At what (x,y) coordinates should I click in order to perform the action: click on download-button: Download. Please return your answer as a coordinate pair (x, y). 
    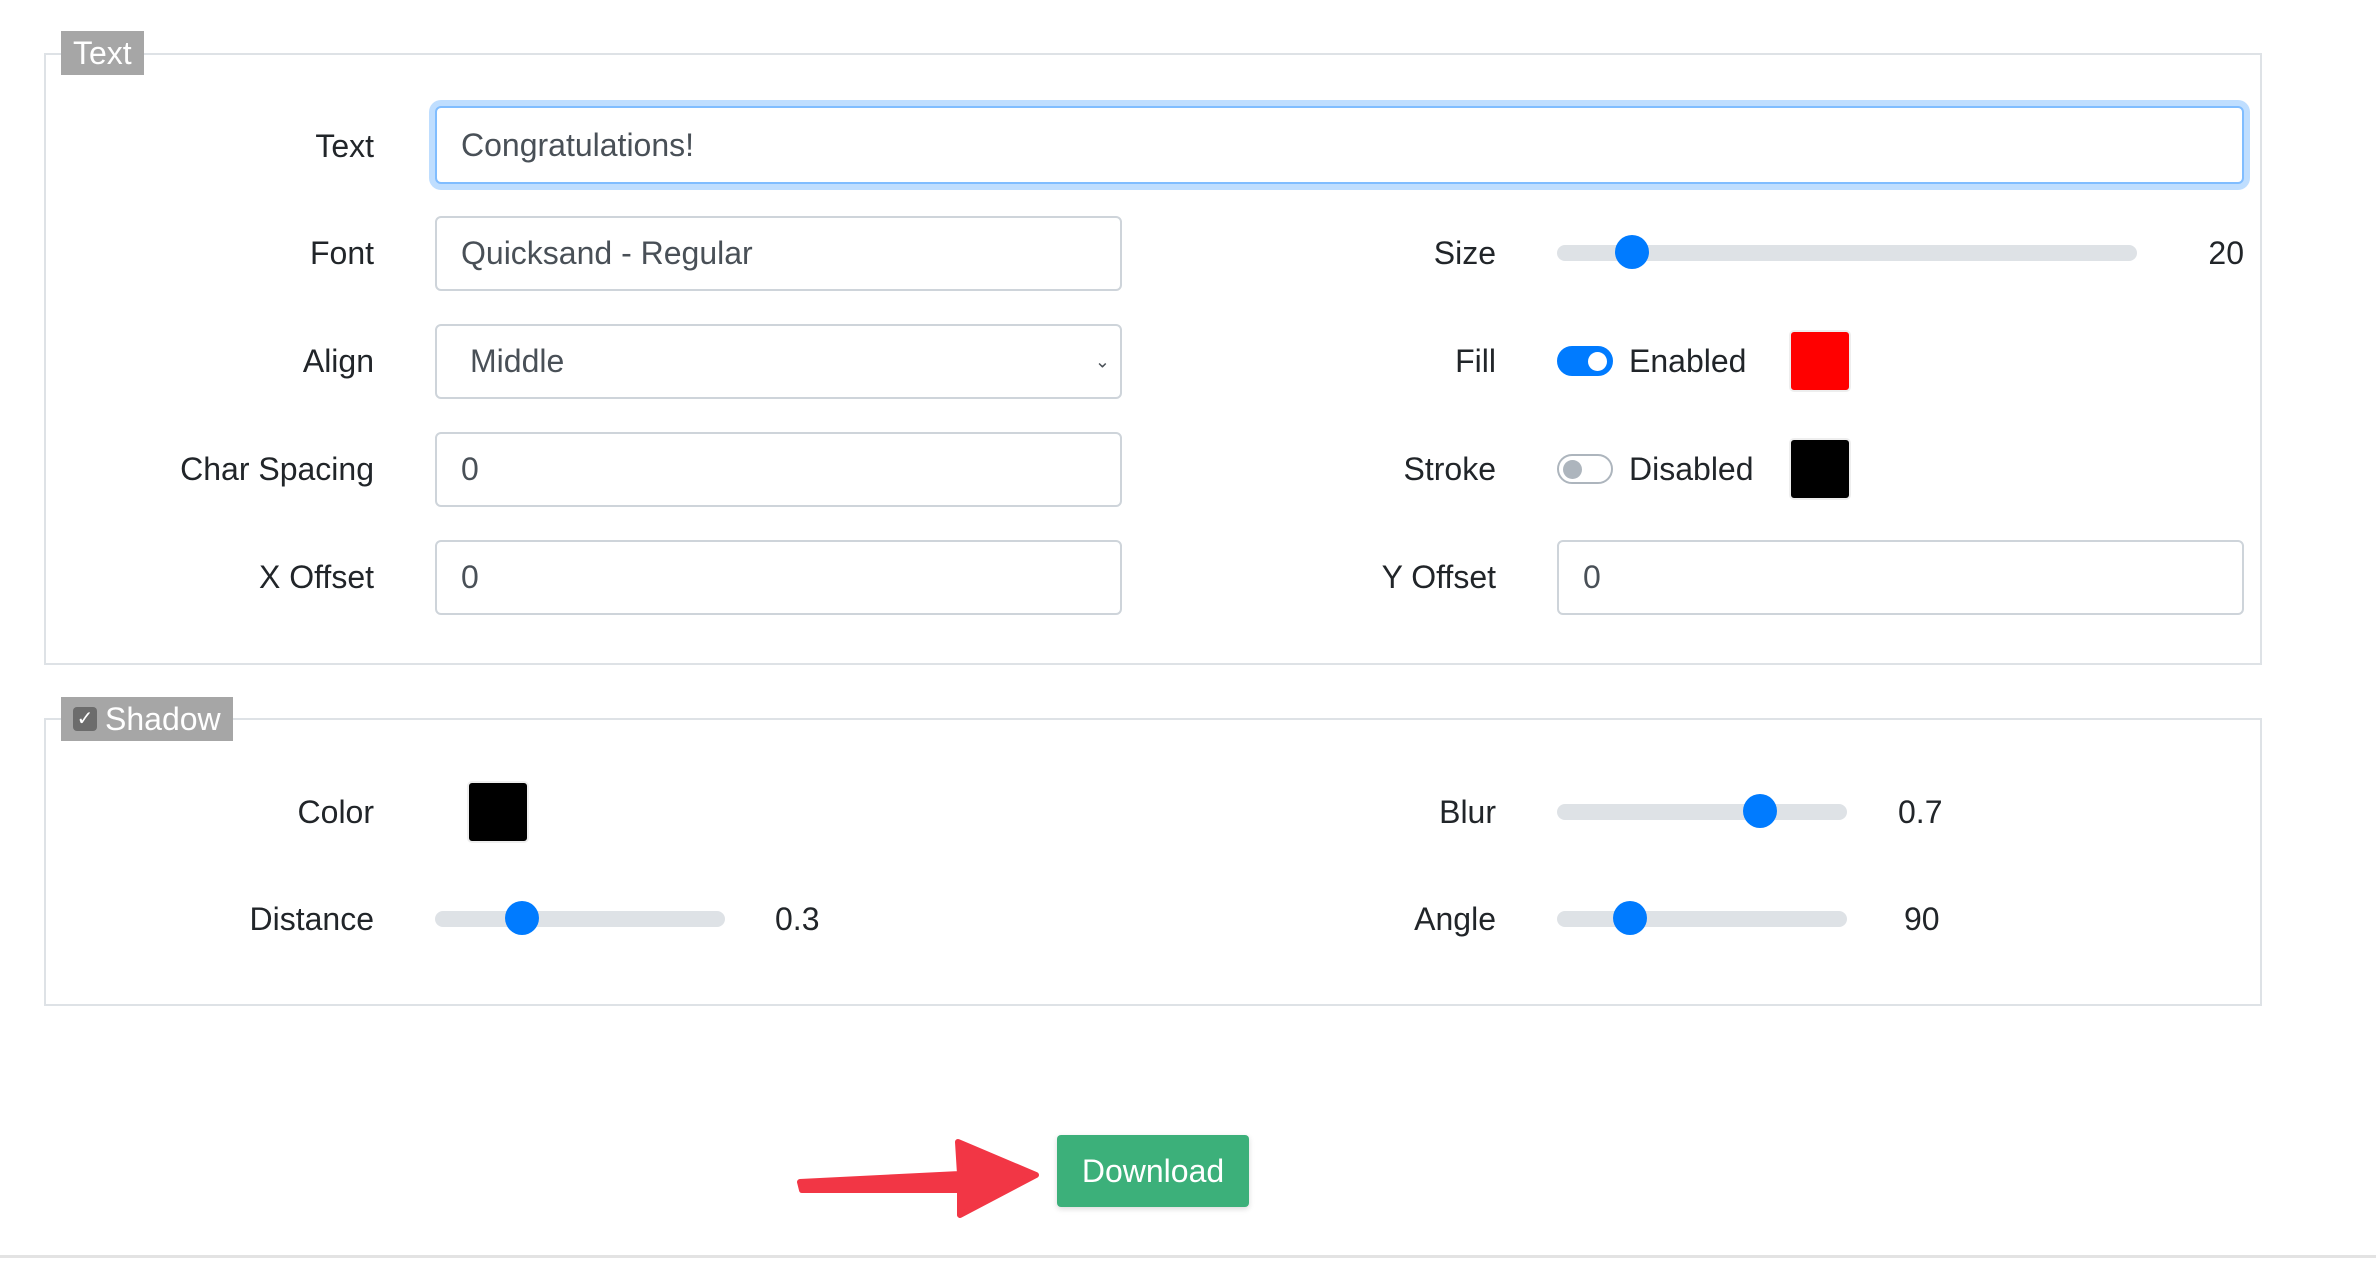
    Looking at the image, I should click on (1153, 1171).